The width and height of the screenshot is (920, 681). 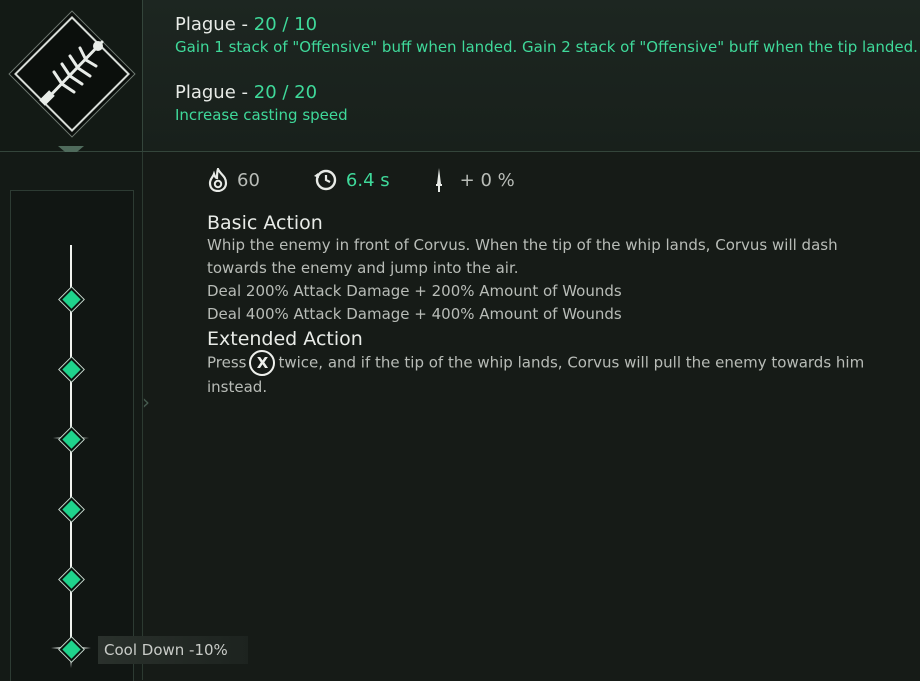 What do you see at coordinates (227, 362) in the screenshot?
I see `extended-action-press: Press` at bounding box center [227, 362].